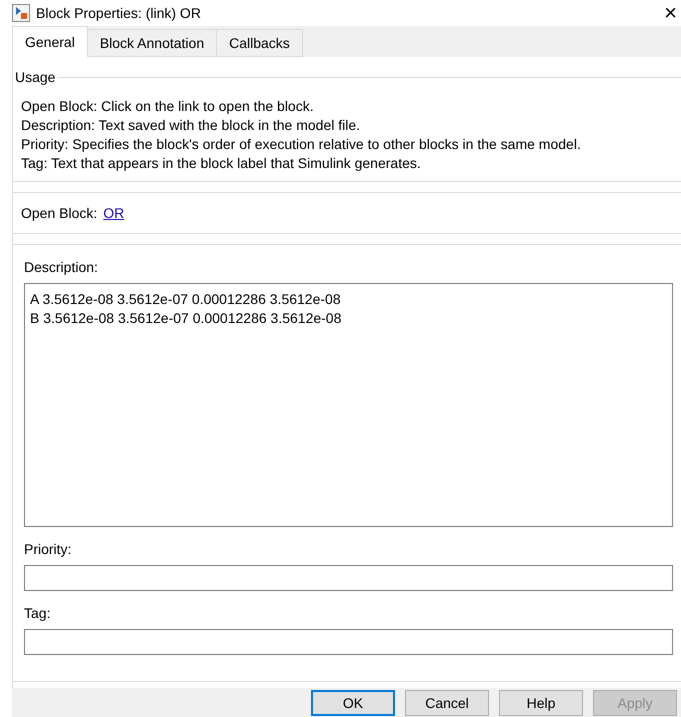 The width and height of the screenshot is (681, 717). I want to click on dialog-button: Help, so click(541, 703).